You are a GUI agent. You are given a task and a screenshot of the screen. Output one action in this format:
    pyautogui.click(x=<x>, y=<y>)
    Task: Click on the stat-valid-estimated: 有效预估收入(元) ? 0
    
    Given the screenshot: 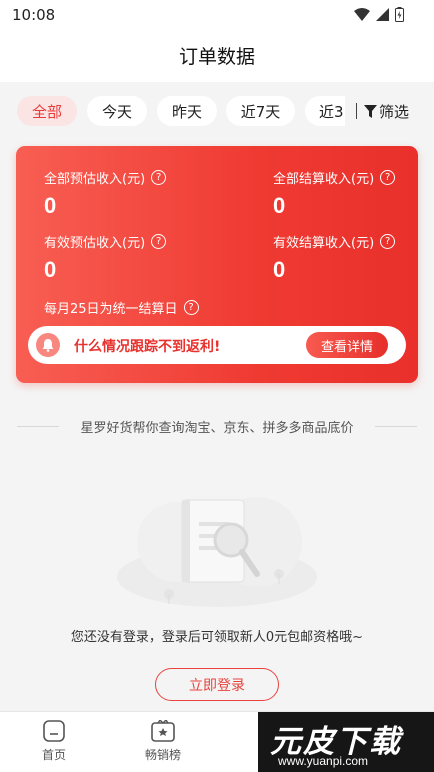 What is the action you would take?
    pyautogui.click(x=105, y=257)
    